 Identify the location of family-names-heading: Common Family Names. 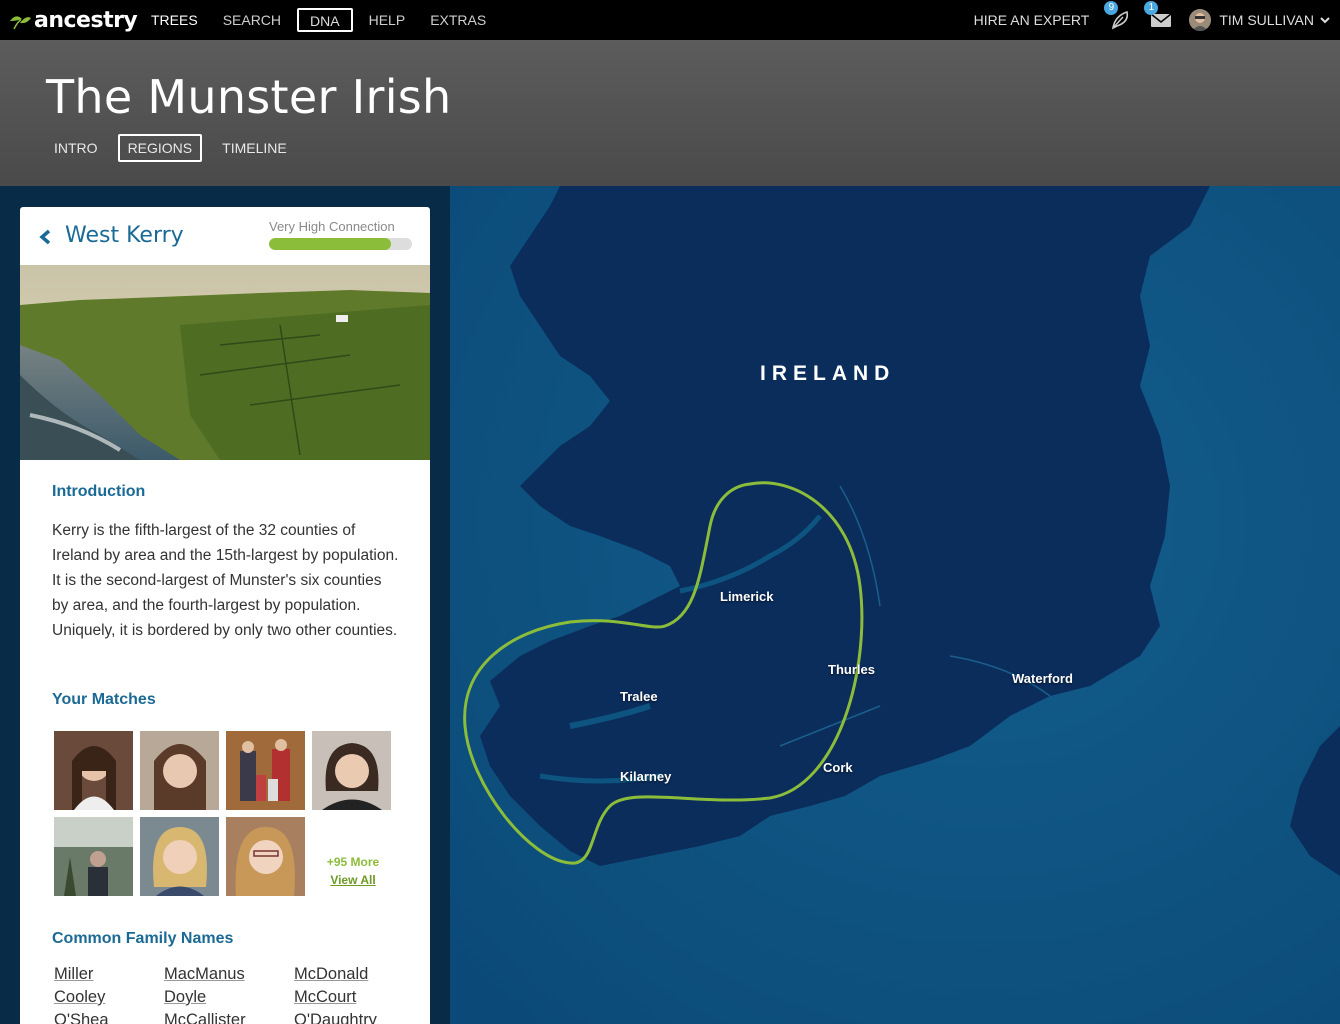
(143, 938).